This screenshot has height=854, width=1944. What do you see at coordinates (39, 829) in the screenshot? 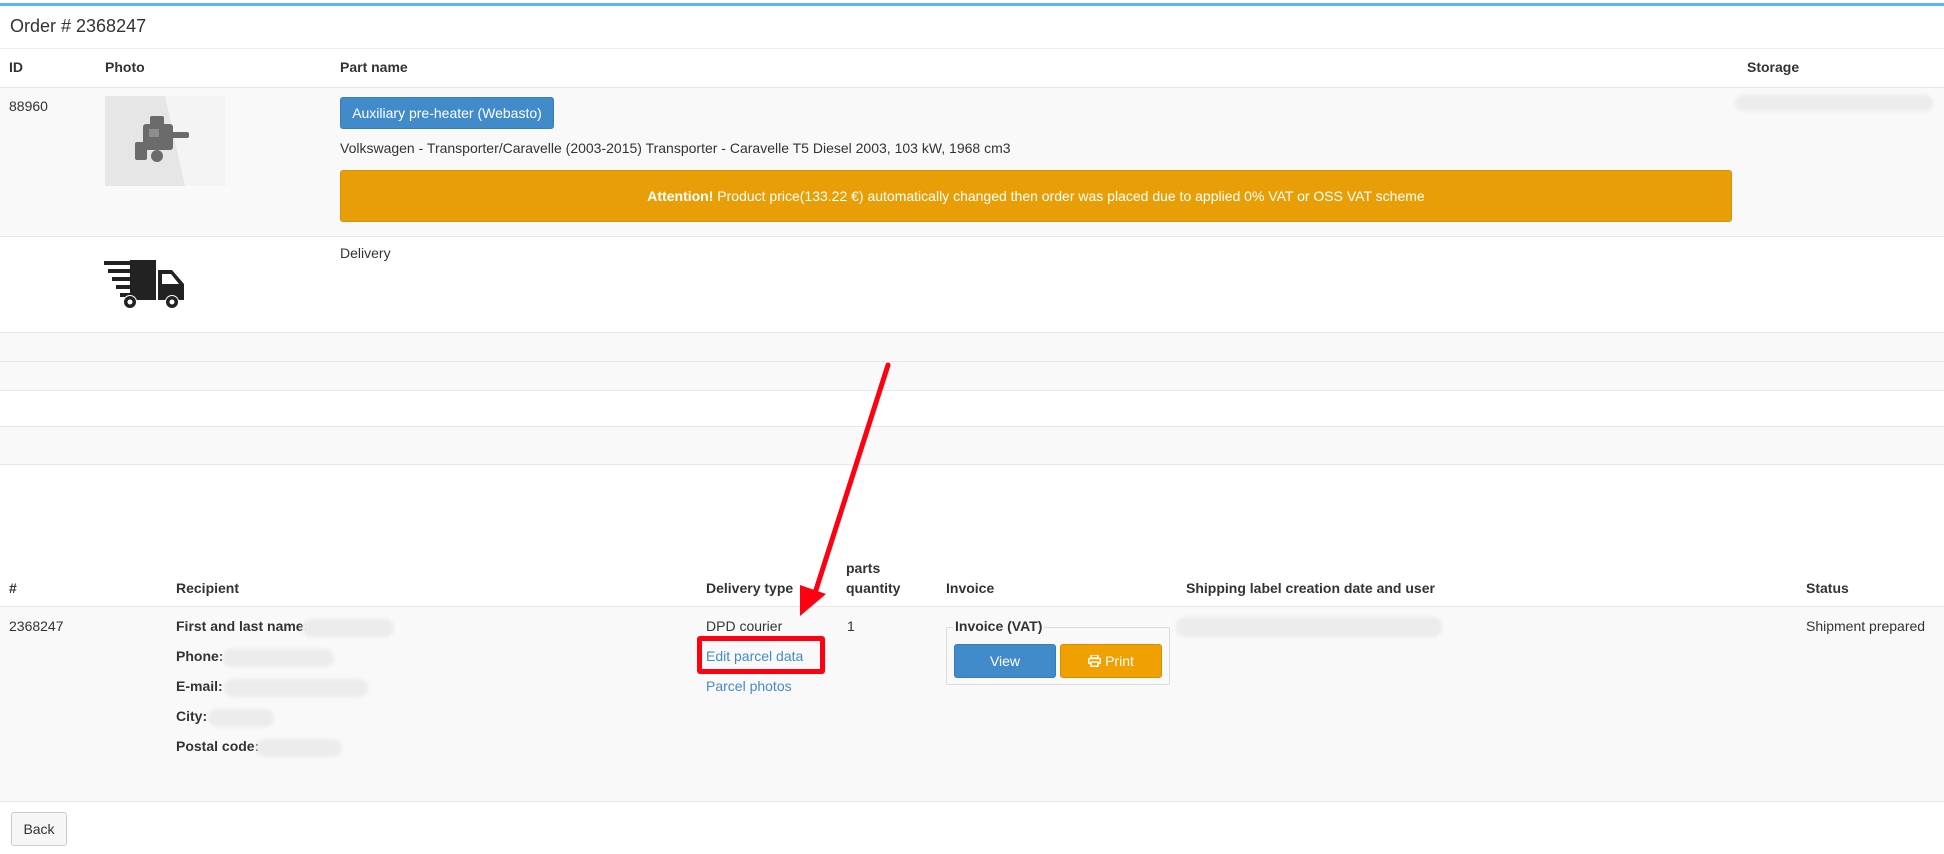
I see `back-button: Back` at bounding box center [39, 829].